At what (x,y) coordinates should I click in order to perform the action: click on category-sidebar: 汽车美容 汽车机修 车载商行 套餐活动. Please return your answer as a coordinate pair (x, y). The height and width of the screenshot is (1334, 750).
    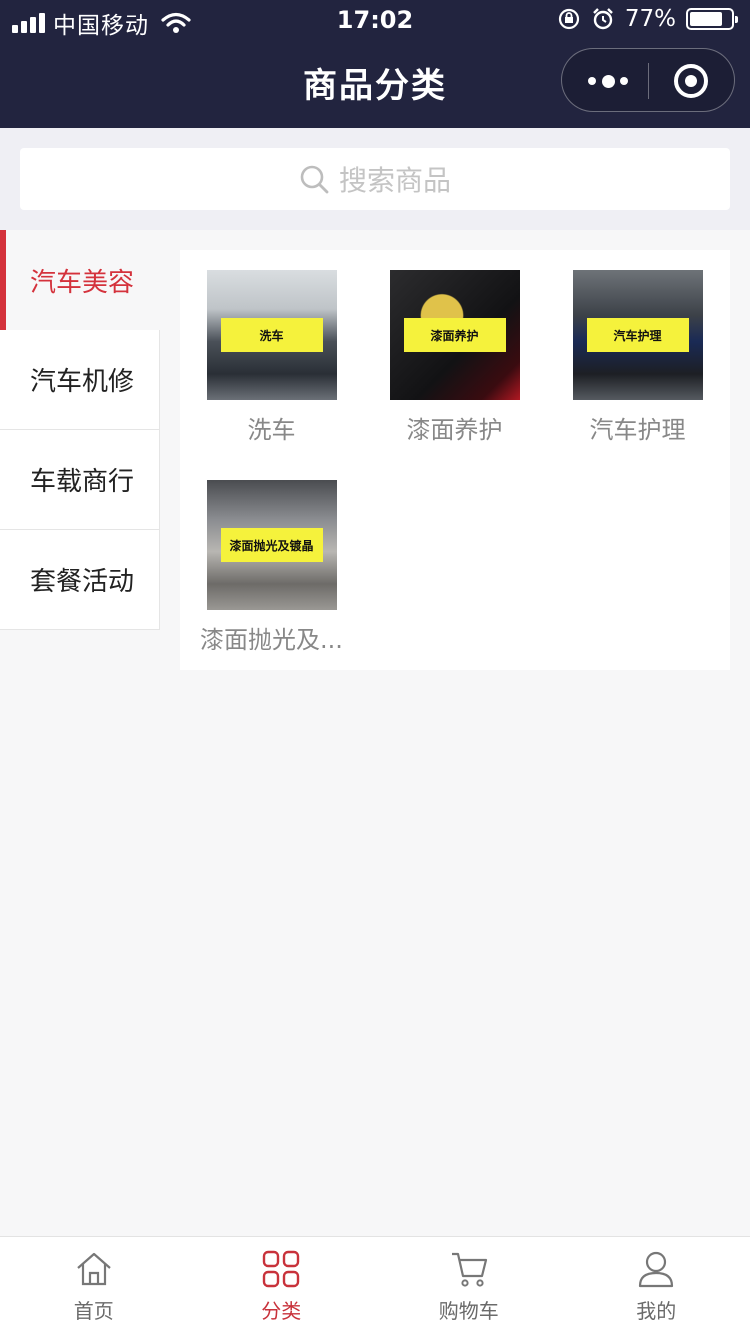
    Looking at the image, I should click on (80, 430).